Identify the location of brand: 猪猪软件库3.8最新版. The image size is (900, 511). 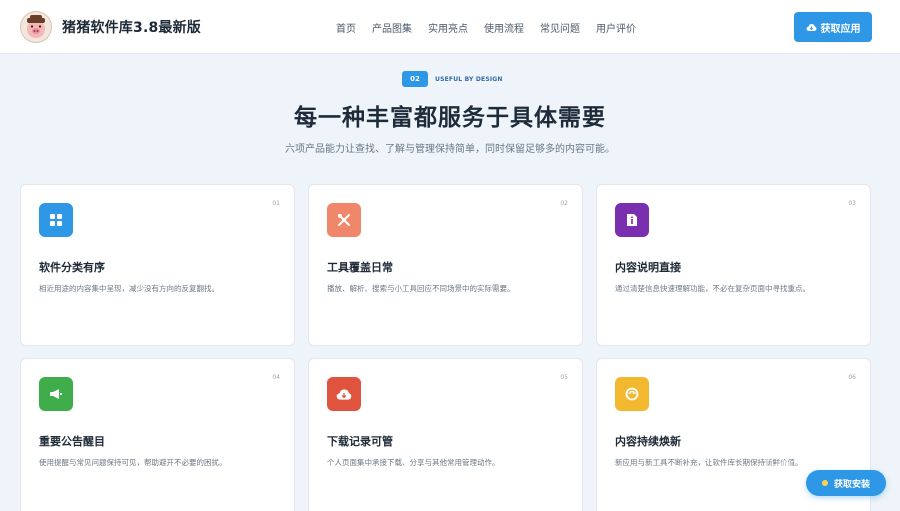
(110, 27).